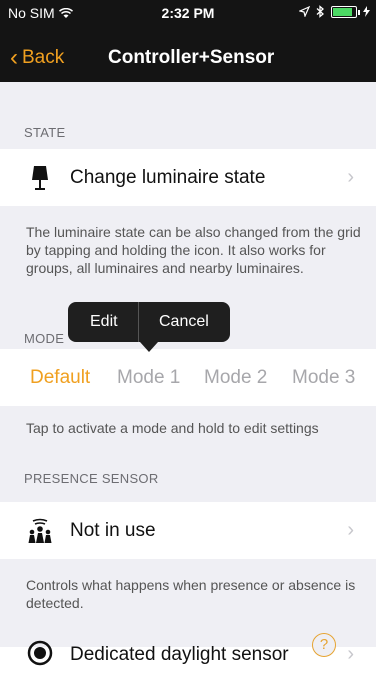 The image size is (376, 674). I want to click on location-arrow-icon, so click(304, 11).